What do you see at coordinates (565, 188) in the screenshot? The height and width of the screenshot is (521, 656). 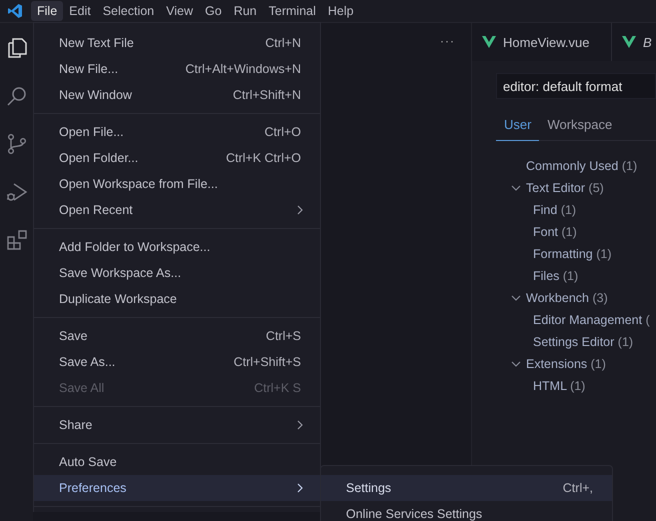 I see `tree-item: Text Editor (5)` at bounding box center [565, 188].